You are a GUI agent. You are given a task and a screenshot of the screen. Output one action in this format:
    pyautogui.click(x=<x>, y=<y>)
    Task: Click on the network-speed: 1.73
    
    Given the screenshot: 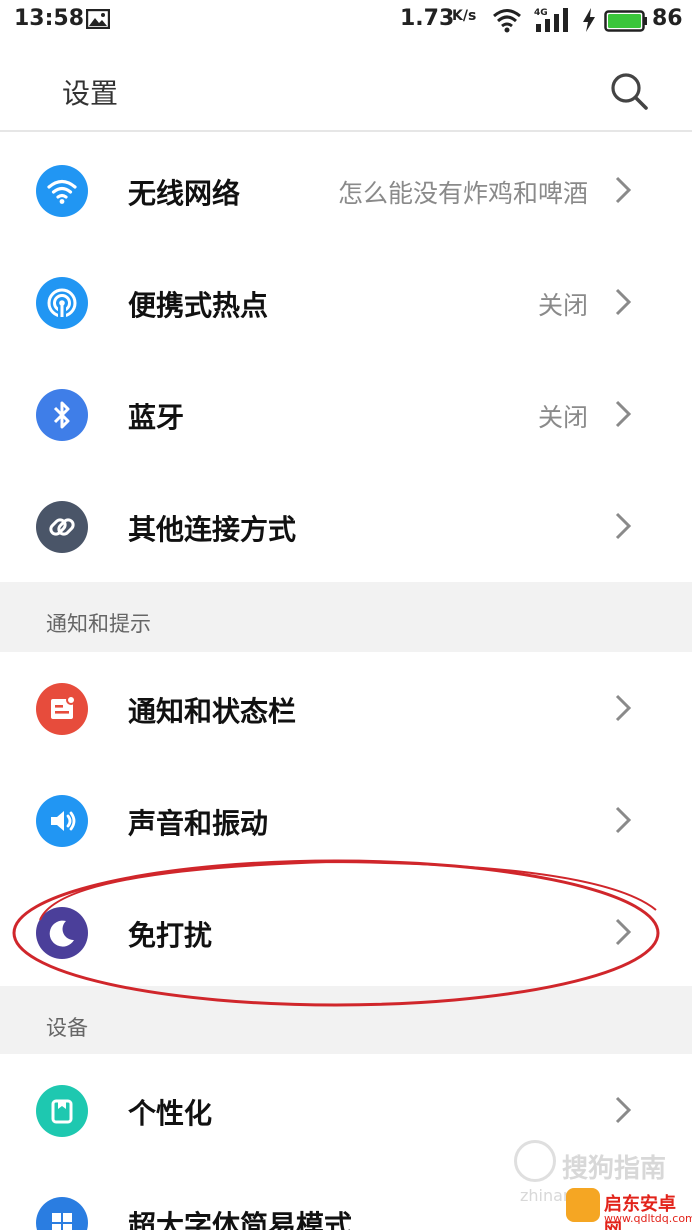 What is the action you would take?
    pyautogui.click(x=427, y=18)
    